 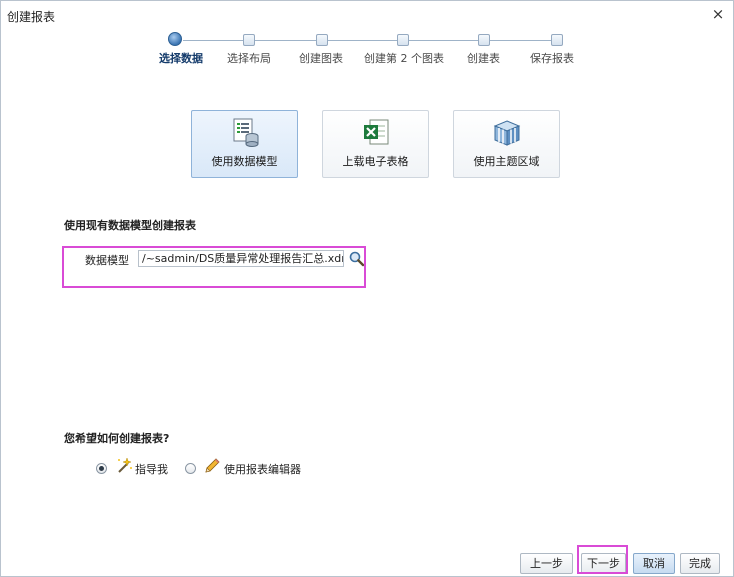 I want to click on use-subject-area-button: 使用主题区域, so click(x=506, y=144).